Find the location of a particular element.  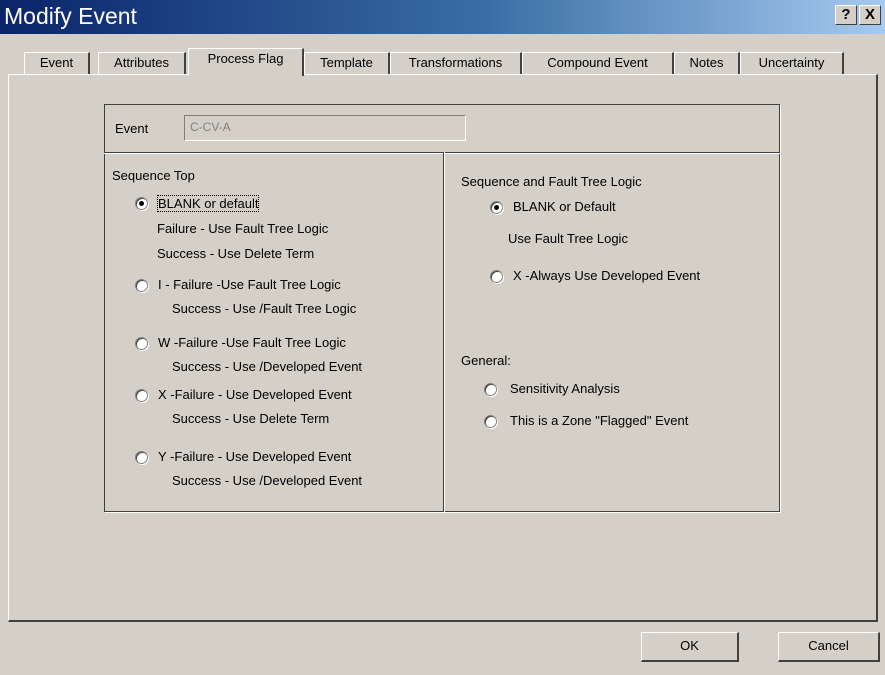

radio-always-developed-event is located at coordinates (496, 276).